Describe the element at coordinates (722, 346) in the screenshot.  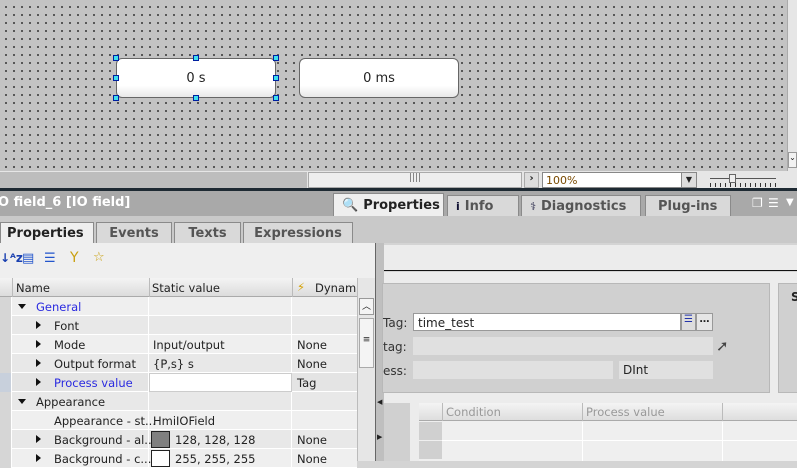
I see `go-to-arrow-icon: ➚` at that location.